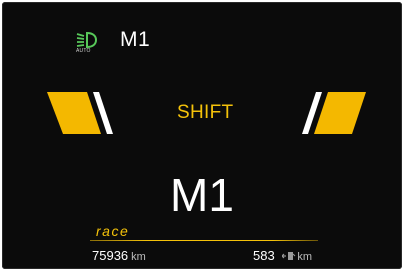  I want to click on auto-lamp-label: AUTO, so click(83, 51).